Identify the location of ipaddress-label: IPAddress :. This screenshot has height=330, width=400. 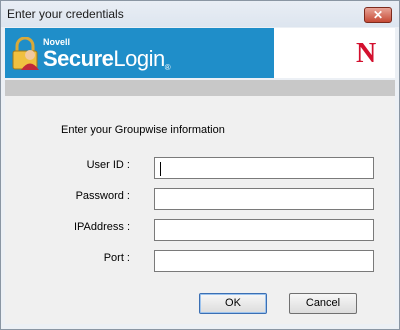
(101, 227).